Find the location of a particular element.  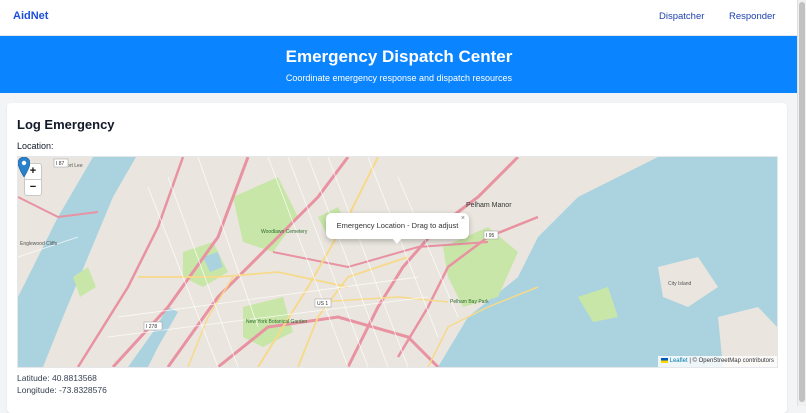

map-label-city-island: City Island is located at coordinates (680, 284).